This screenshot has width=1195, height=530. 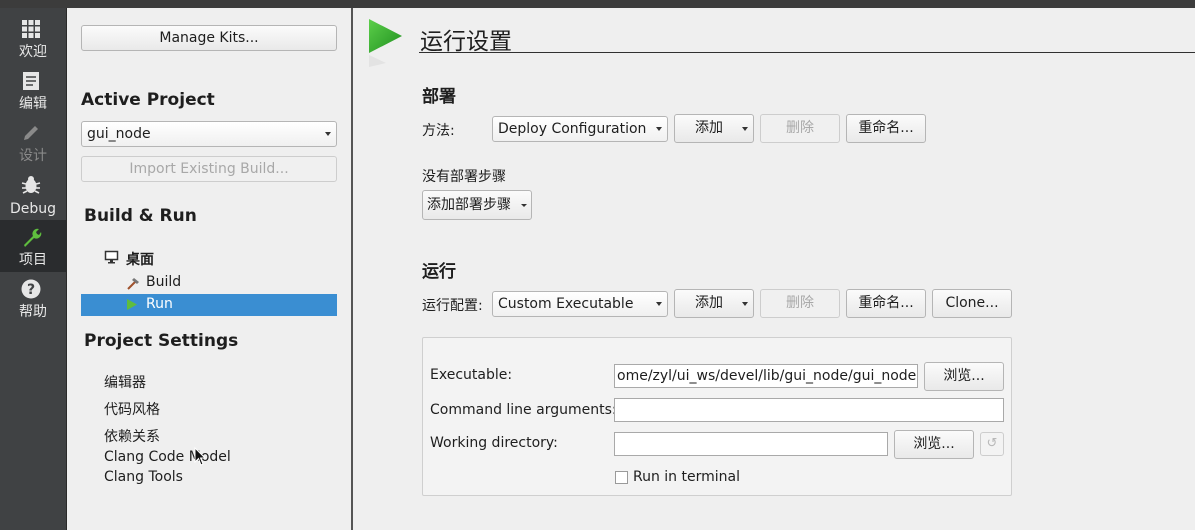 I want to click on kit-desktop-item: 桌面, so click(x=140, y=259).